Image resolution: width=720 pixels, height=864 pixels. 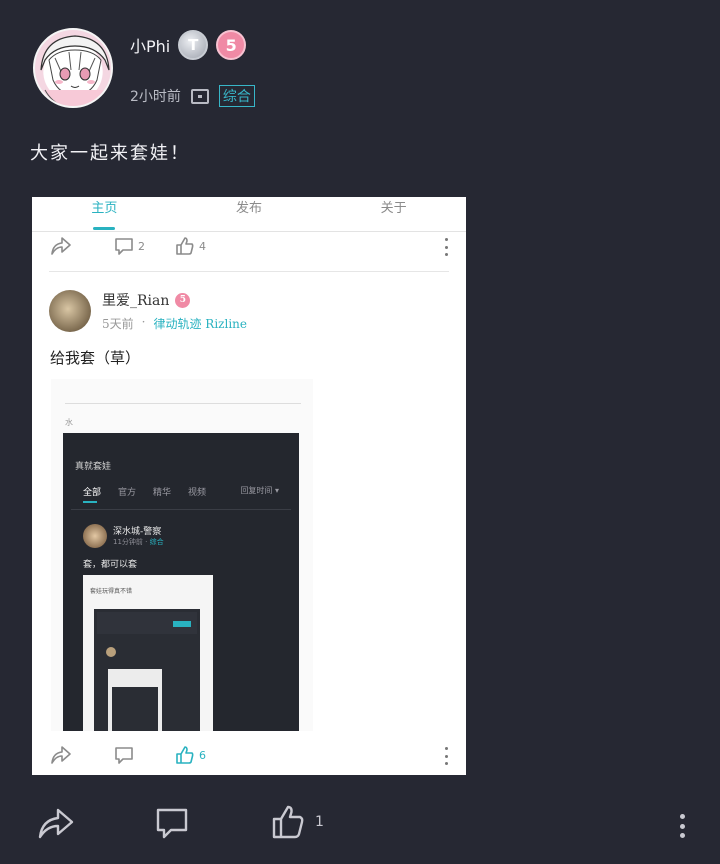 What do you see at coordinates (69, 422) in the screenshot?
I see `nested-mini-text: 水` at bounding box center [69, 422].